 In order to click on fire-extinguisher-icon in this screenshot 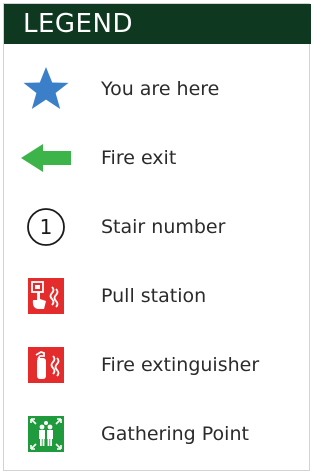, I will do `click(46, 365)`.